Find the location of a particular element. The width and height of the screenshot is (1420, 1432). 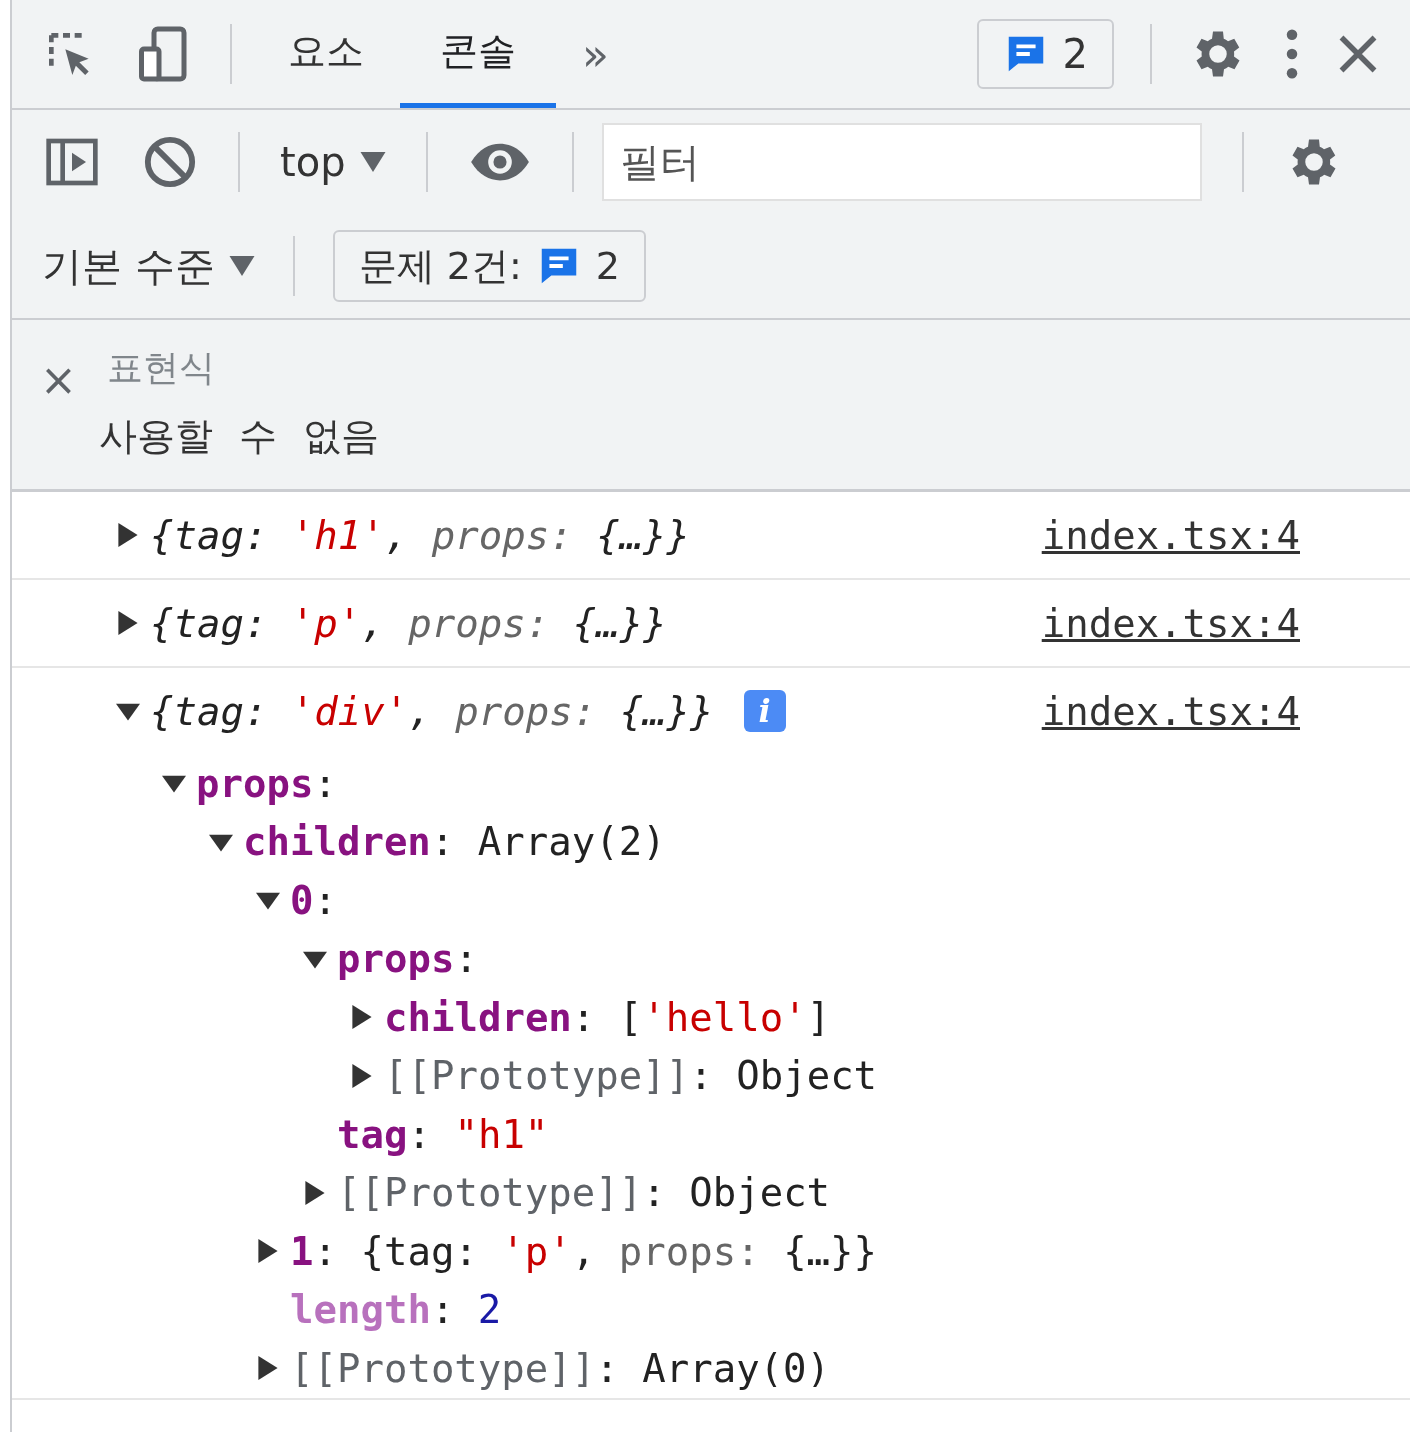

property-entry: length: 2 is located at coordinates (396, 1310).